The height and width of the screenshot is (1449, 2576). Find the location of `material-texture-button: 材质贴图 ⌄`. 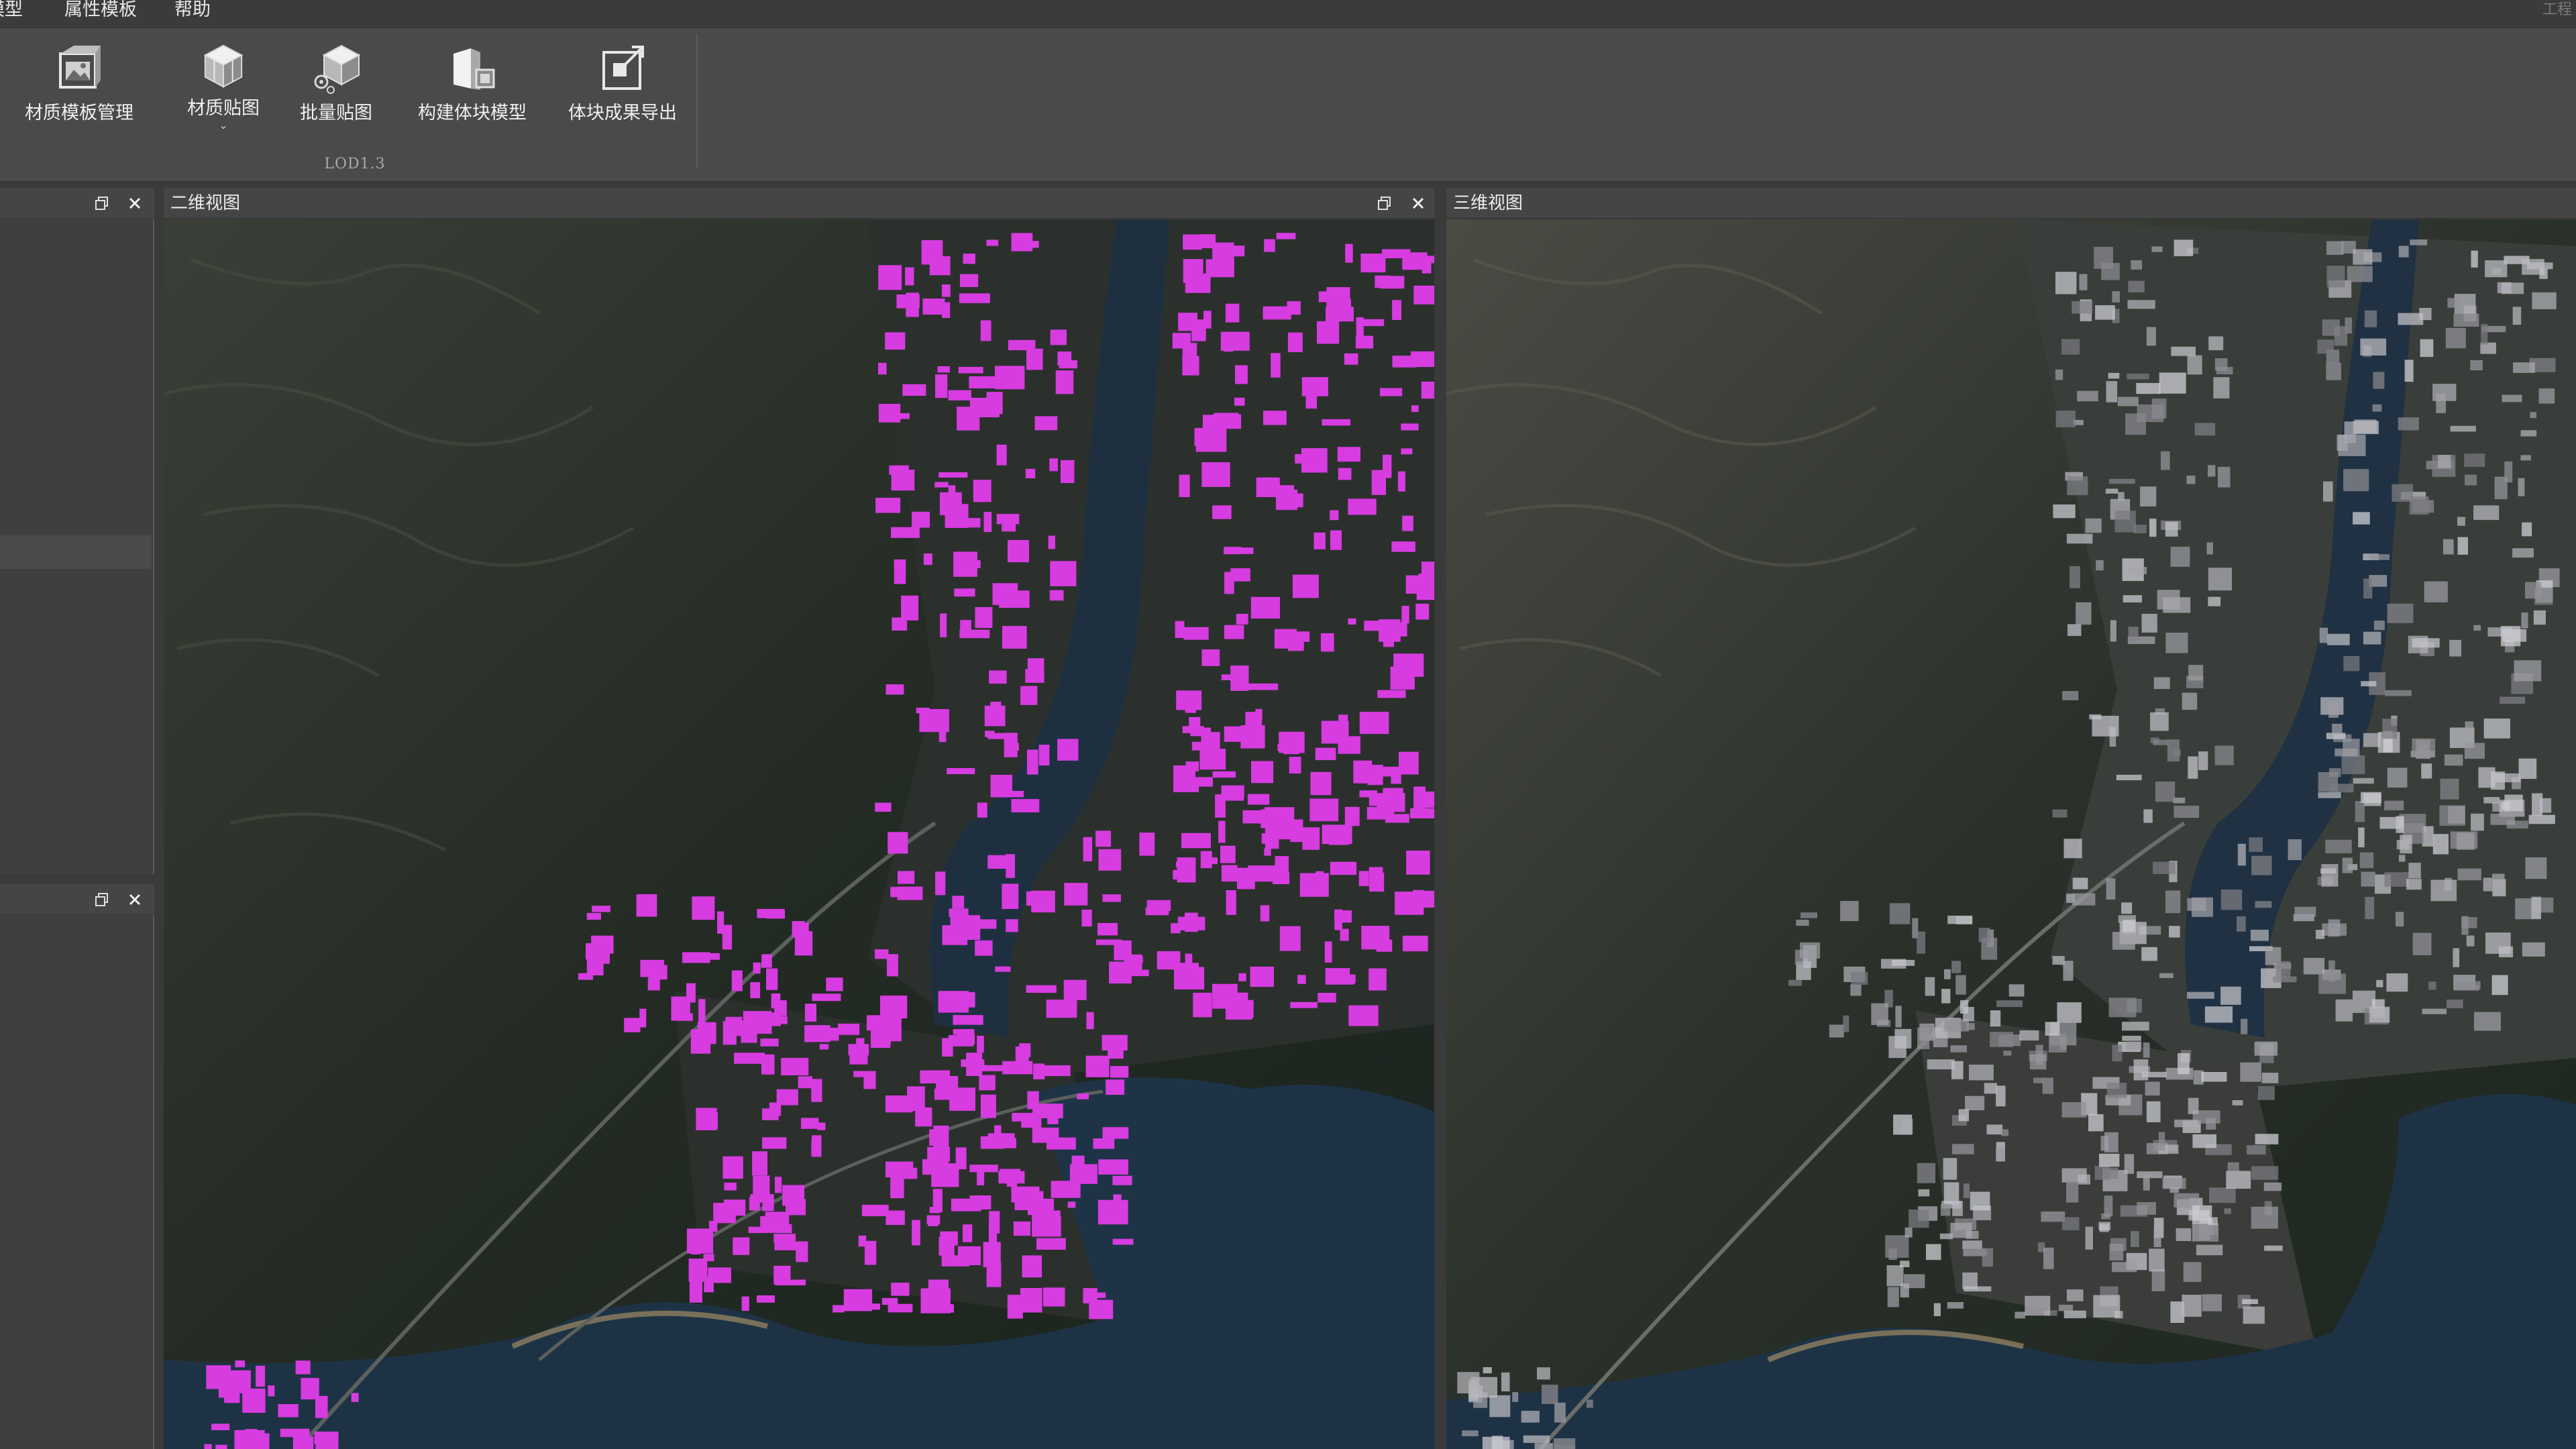

material-texture-button: 材质贴图 ⌄ is located at coordinates (223, 87).